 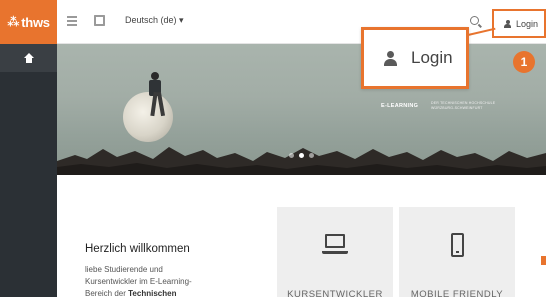 I want to click on carousel-indicators, so click(x=301, y=155).